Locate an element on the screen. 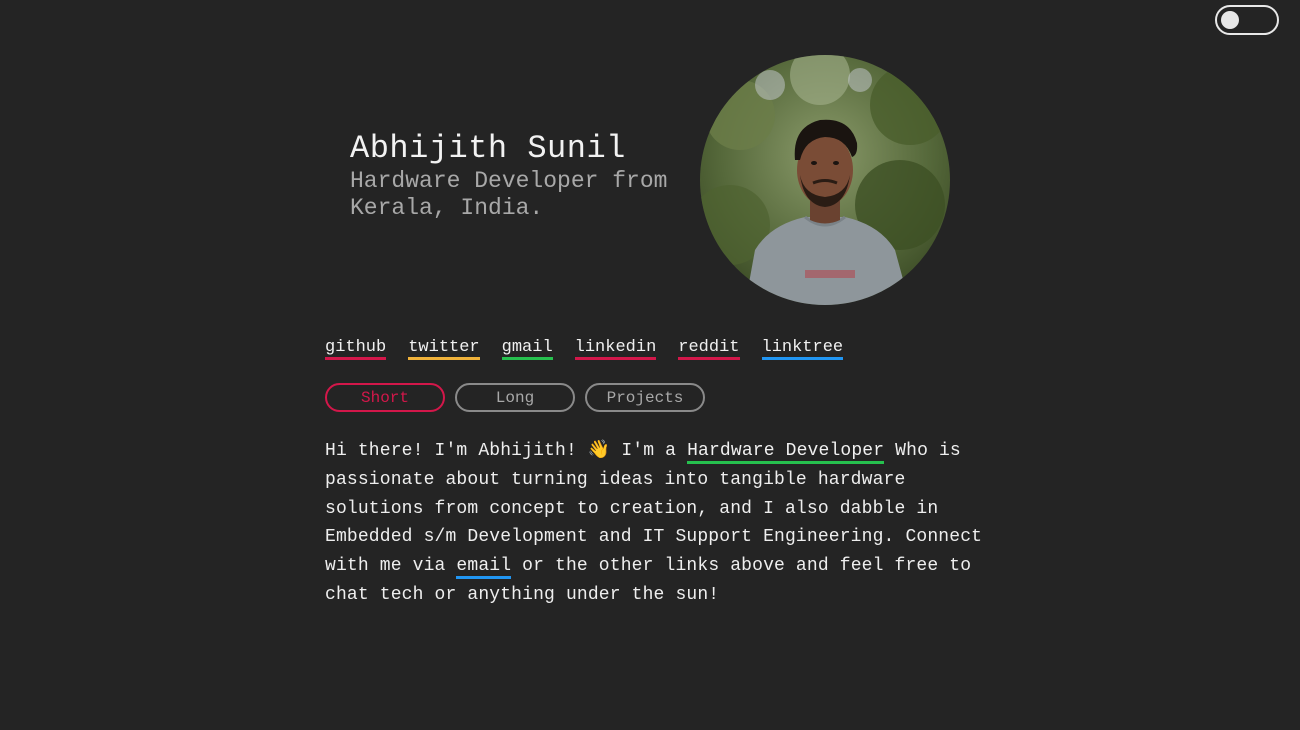 The height and width of the screenshot is (730, 1300). link-gmail: gmail is located at coordinates (527, 349).